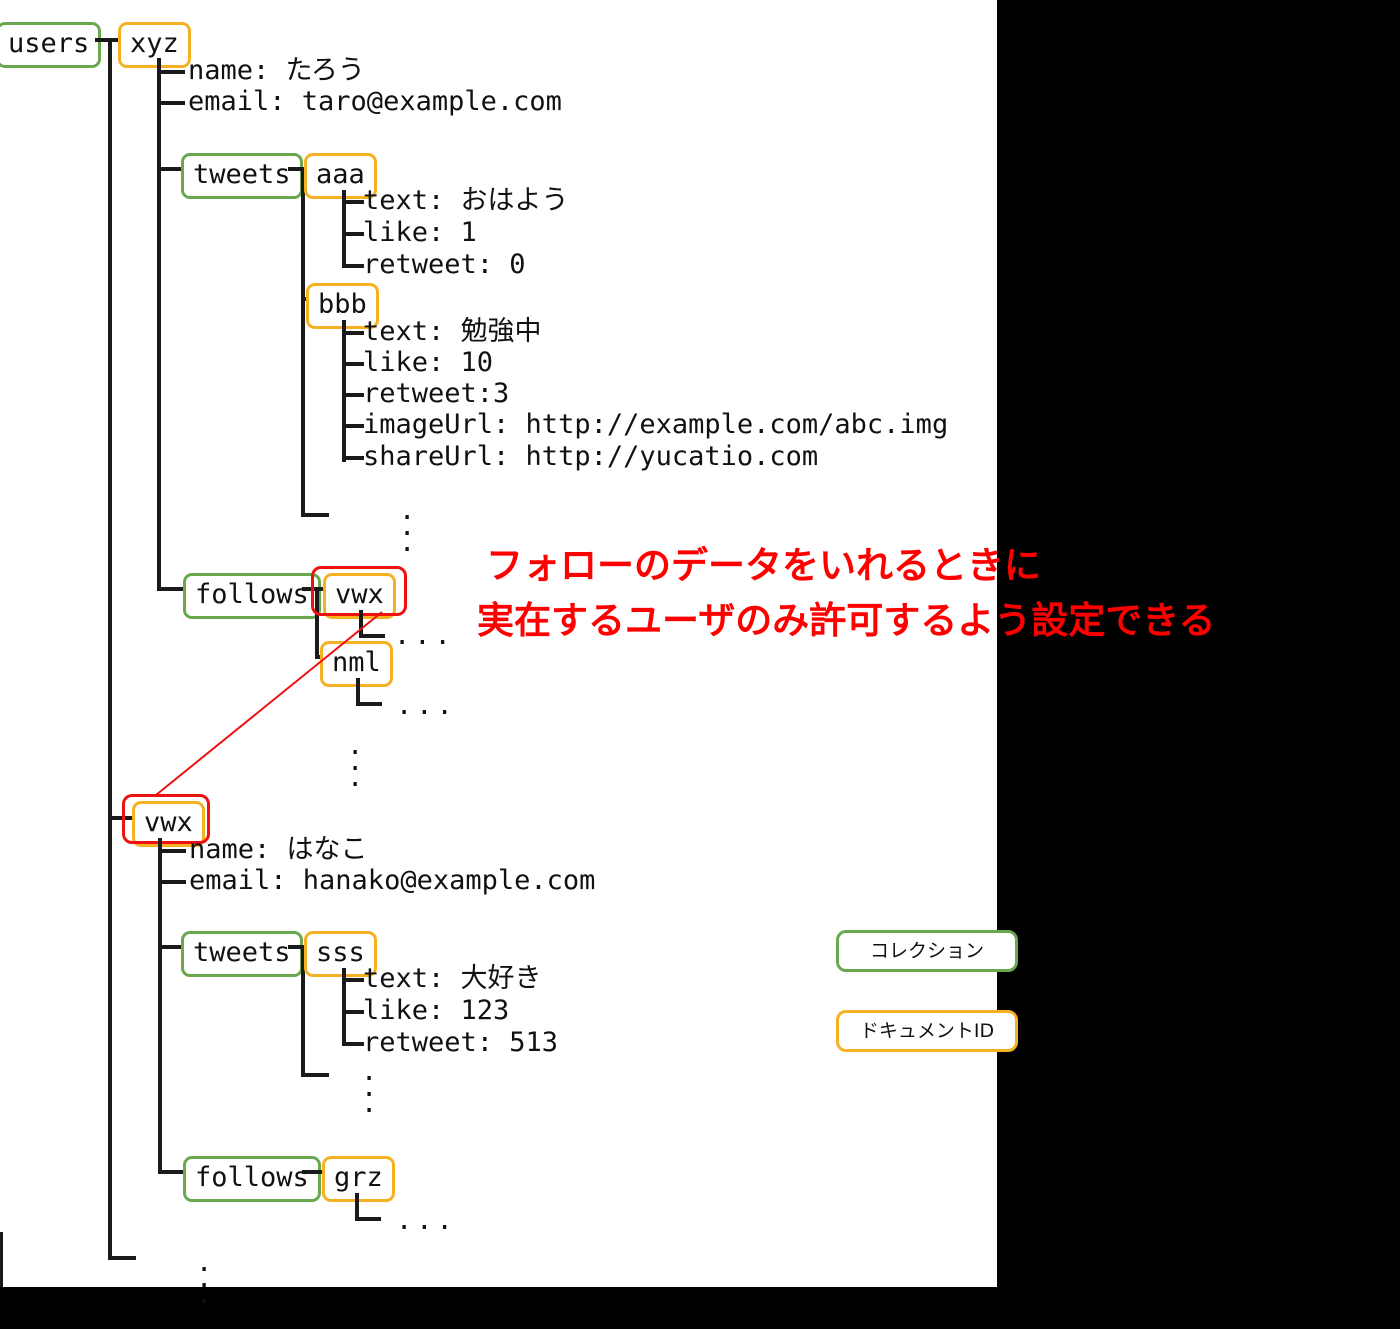 This screenshot has height=1329, width=1400. I want to click on reference-line-follows-vwx, so click(269, 703).